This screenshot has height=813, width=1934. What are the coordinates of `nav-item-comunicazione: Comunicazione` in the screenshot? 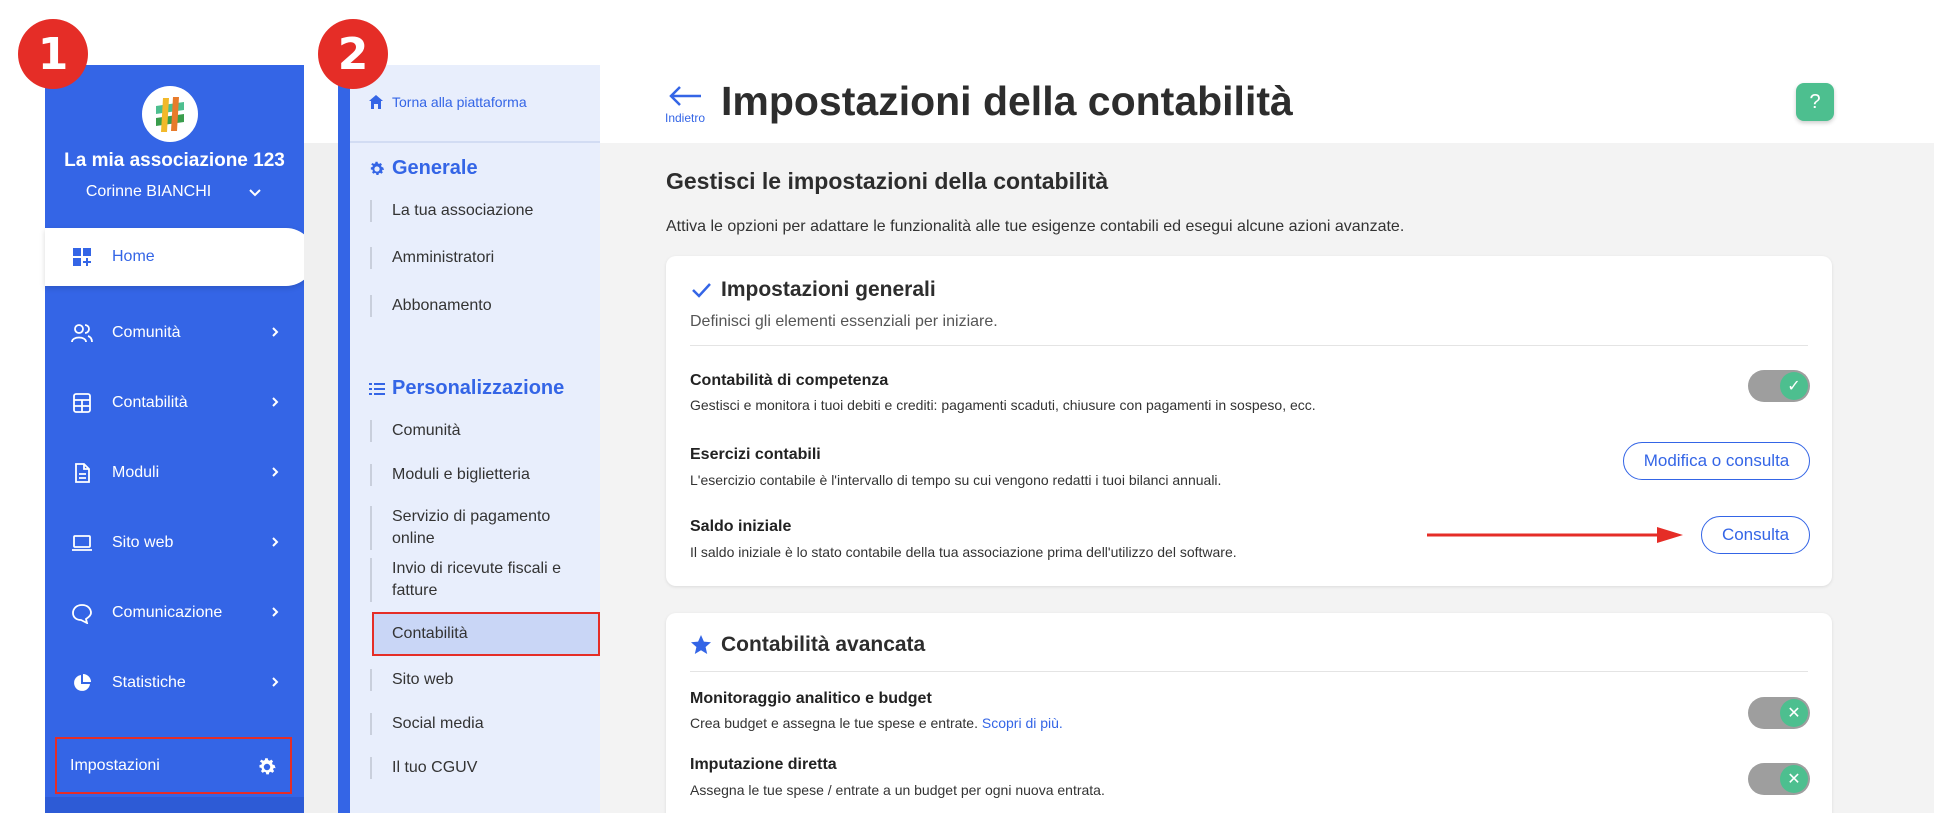 It's located at (174, 613).